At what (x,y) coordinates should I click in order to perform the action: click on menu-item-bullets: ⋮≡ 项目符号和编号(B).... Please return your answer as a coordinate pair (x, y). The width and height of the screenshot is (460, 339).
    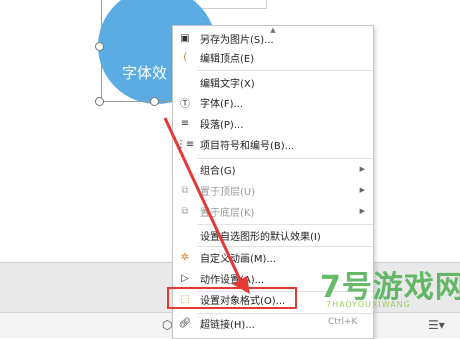
    Looking at the image, I should click on (273, 144).